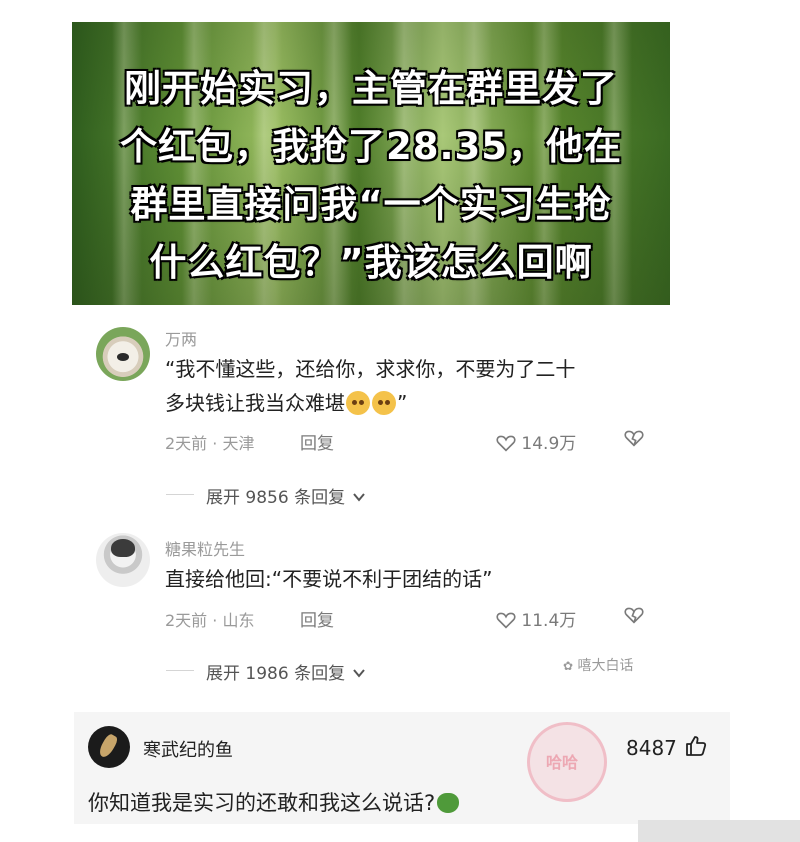 This screenshot has width=800, height=842. Describe the element at coordinates (371, 262) in the screenshot. I see `banner-line-4: 什么红包？”我该怎么回啊` at that location.